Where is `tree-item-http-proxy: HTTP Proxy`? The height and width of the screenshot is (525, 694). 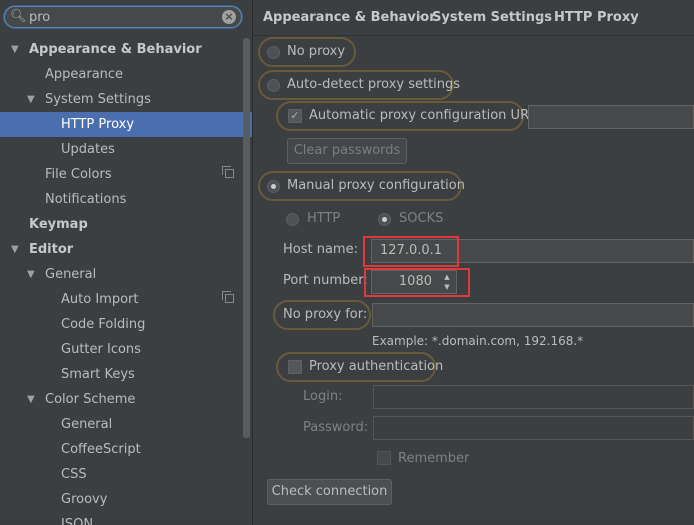 tree-item-http-proxy: HTTP Proxy is located at coordinates (126, 124).